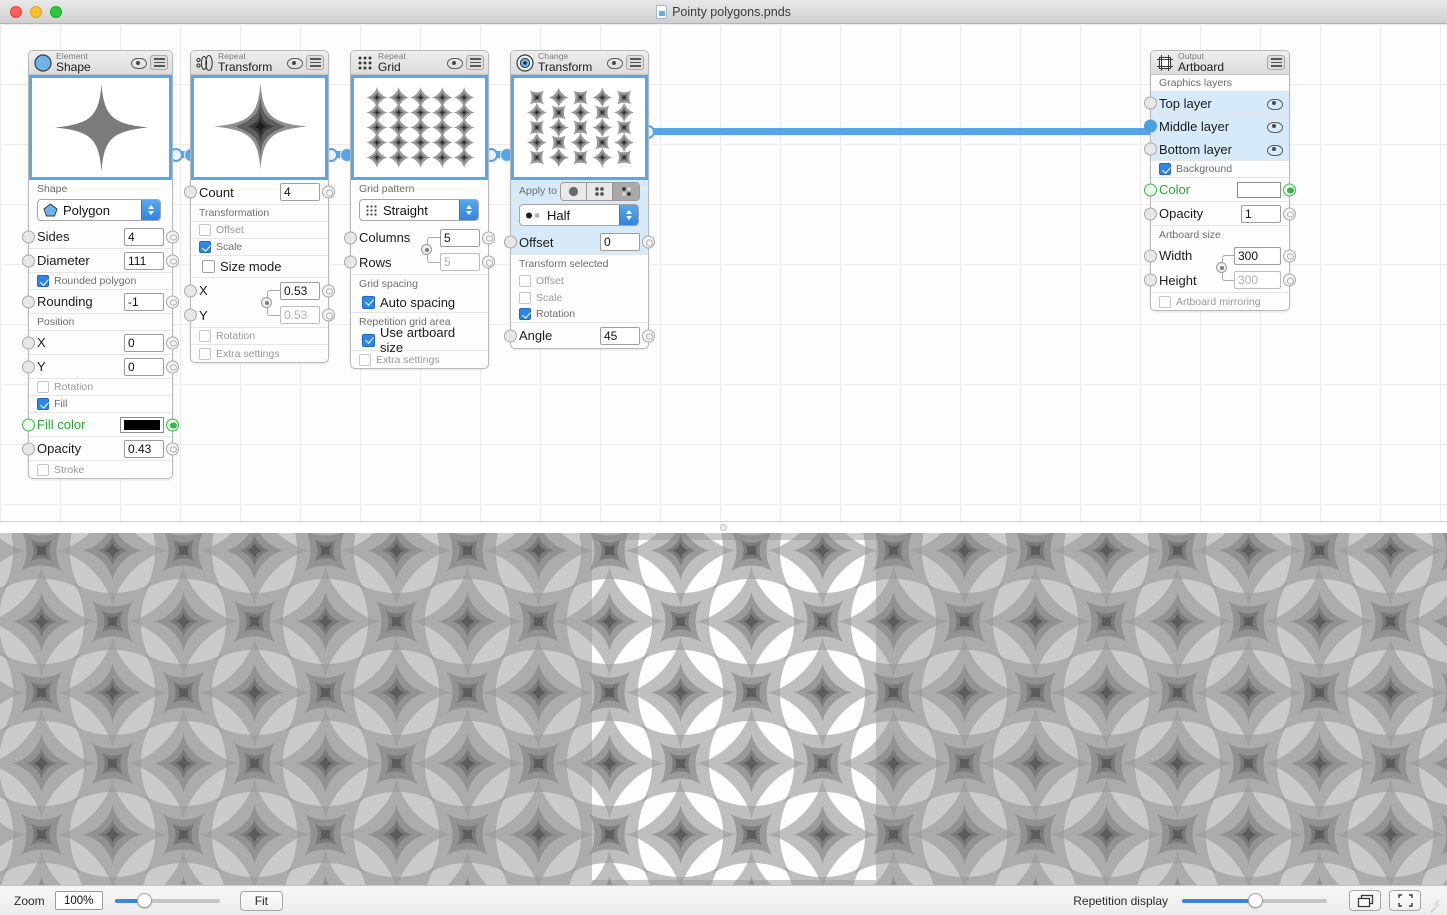  I want to click on node-preview-shape, so click(100, 127).